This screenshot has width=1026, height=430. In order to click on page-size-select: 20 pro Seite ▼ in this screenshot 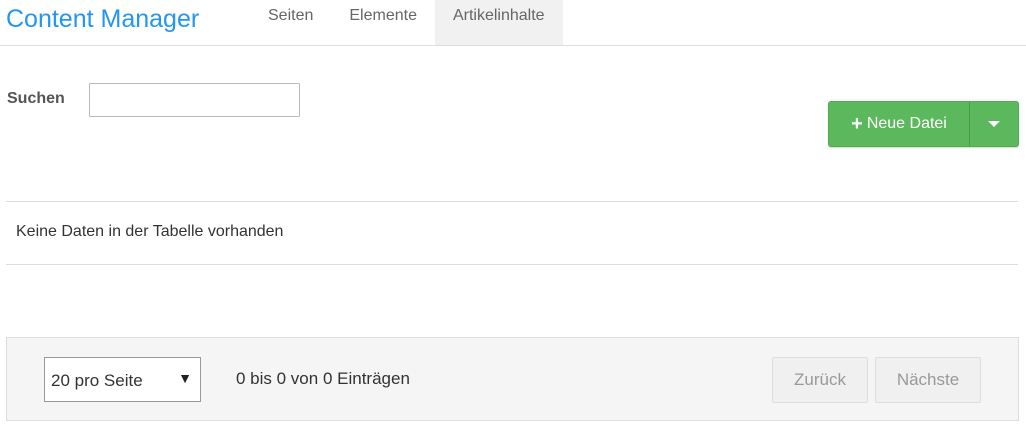, I will do `click(122, 379)`.